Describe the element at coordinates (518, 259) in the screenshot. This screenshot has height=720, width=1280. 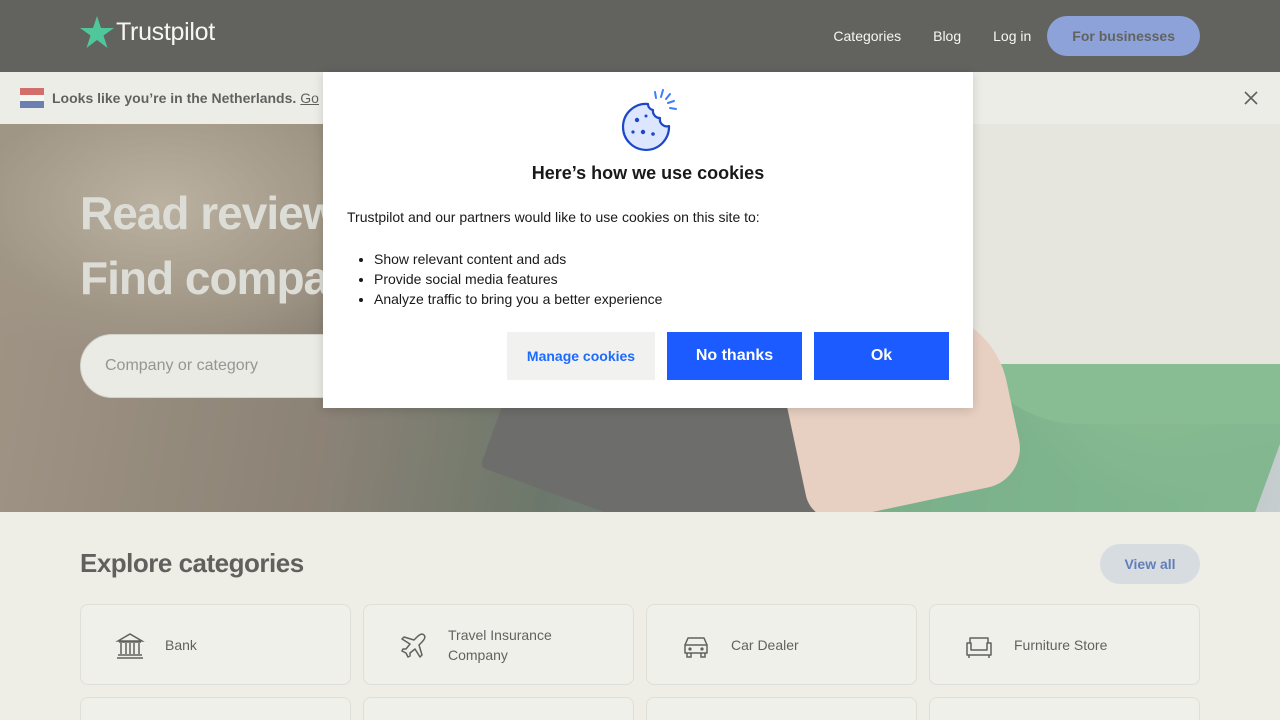
I see `list-item: Show relevant content and ads` at that location.